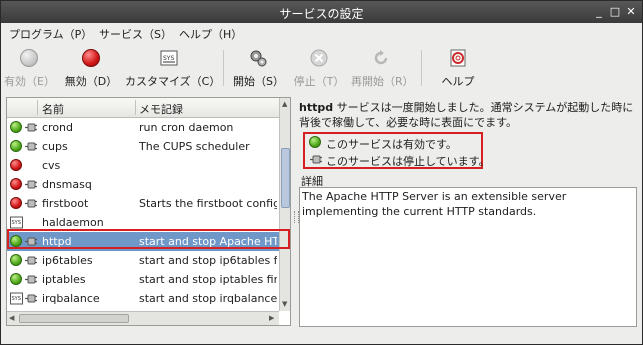 This screenshot has width=643, height=345. I want to click on service-name-cell: firstboot, so click(65, 203).